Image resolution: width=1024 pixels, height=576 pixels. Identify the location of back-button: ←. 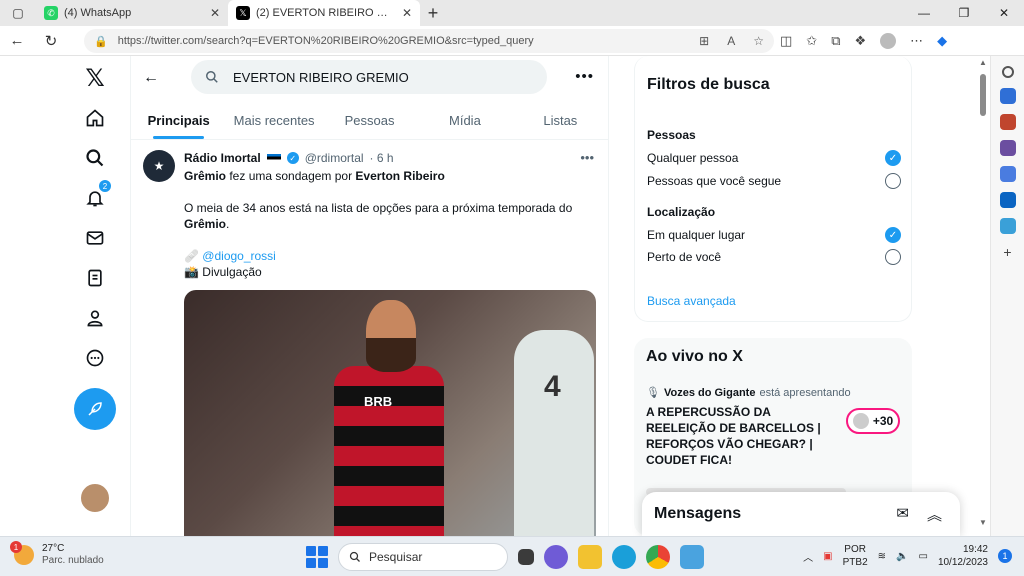
(17, 40).